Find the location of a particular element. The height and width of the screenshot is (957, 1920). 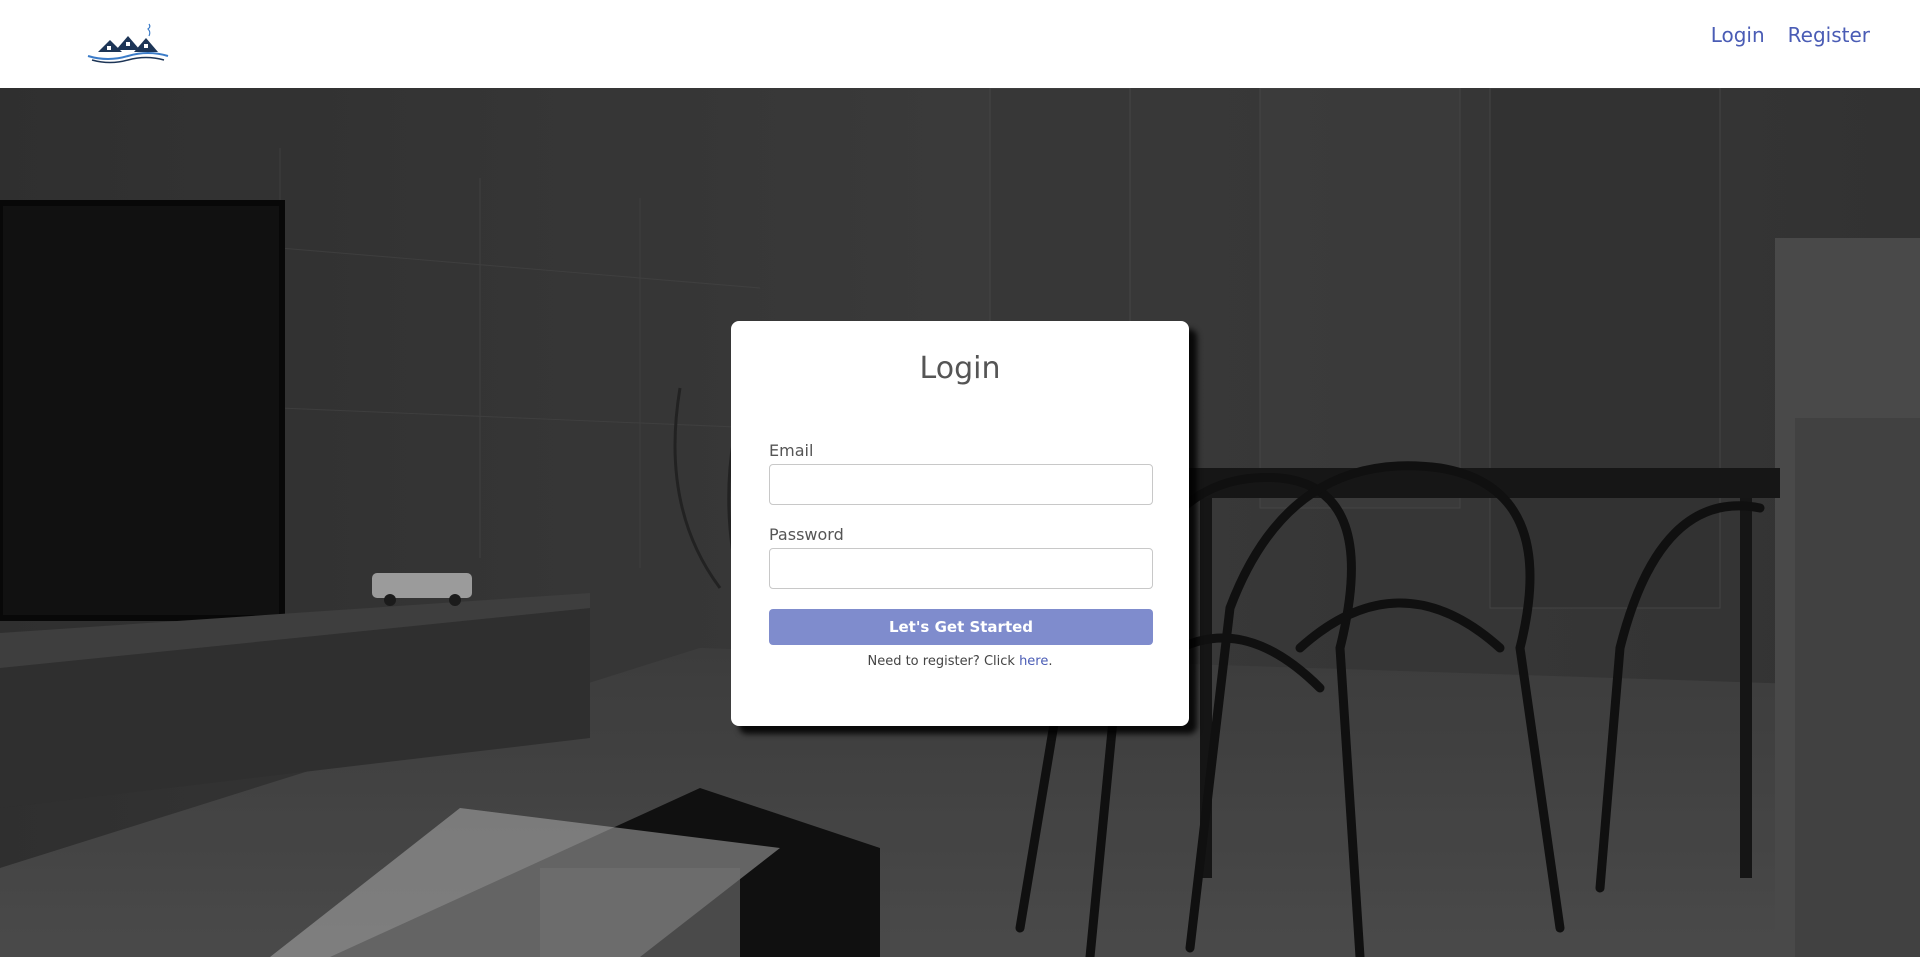

get-started-button: Let's Get Started is located at coordinates (961, 627).